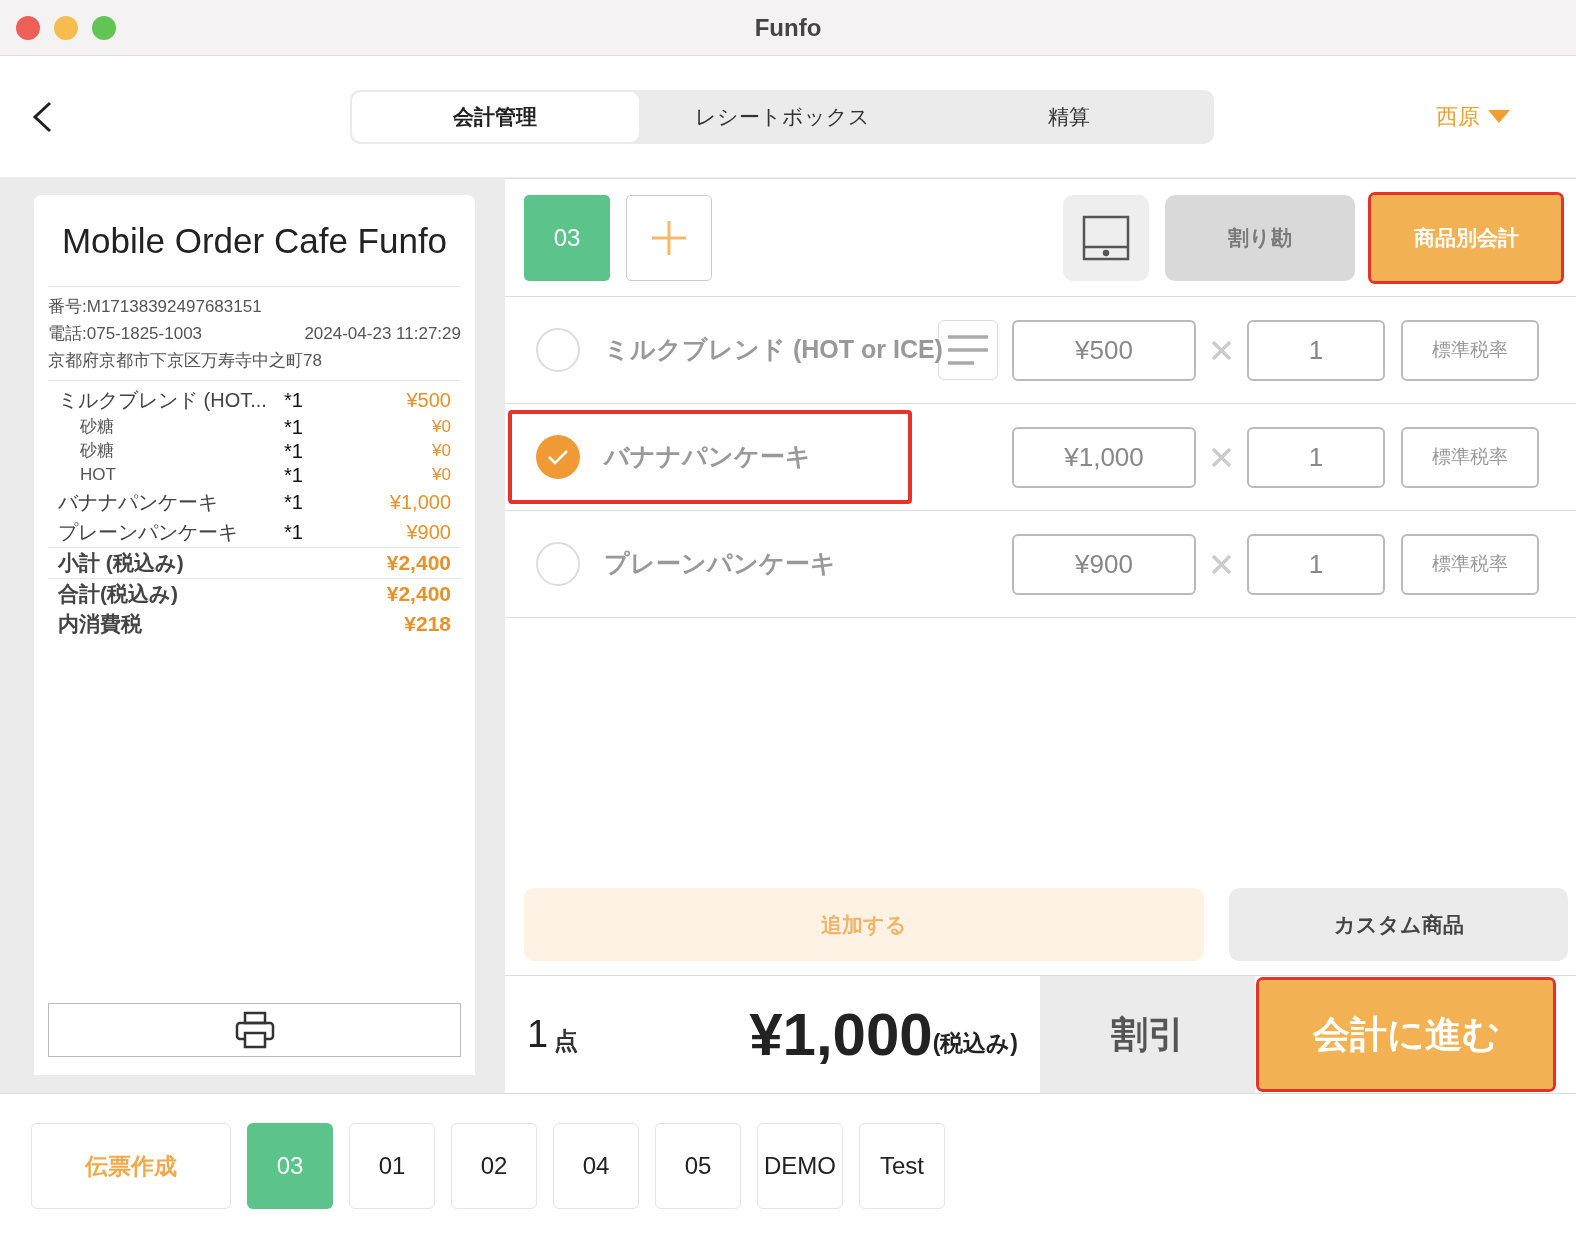 Image resolution: width=1576 pixels, height=1238 pixels. I want to click on lines-icon, so click(968, 350).